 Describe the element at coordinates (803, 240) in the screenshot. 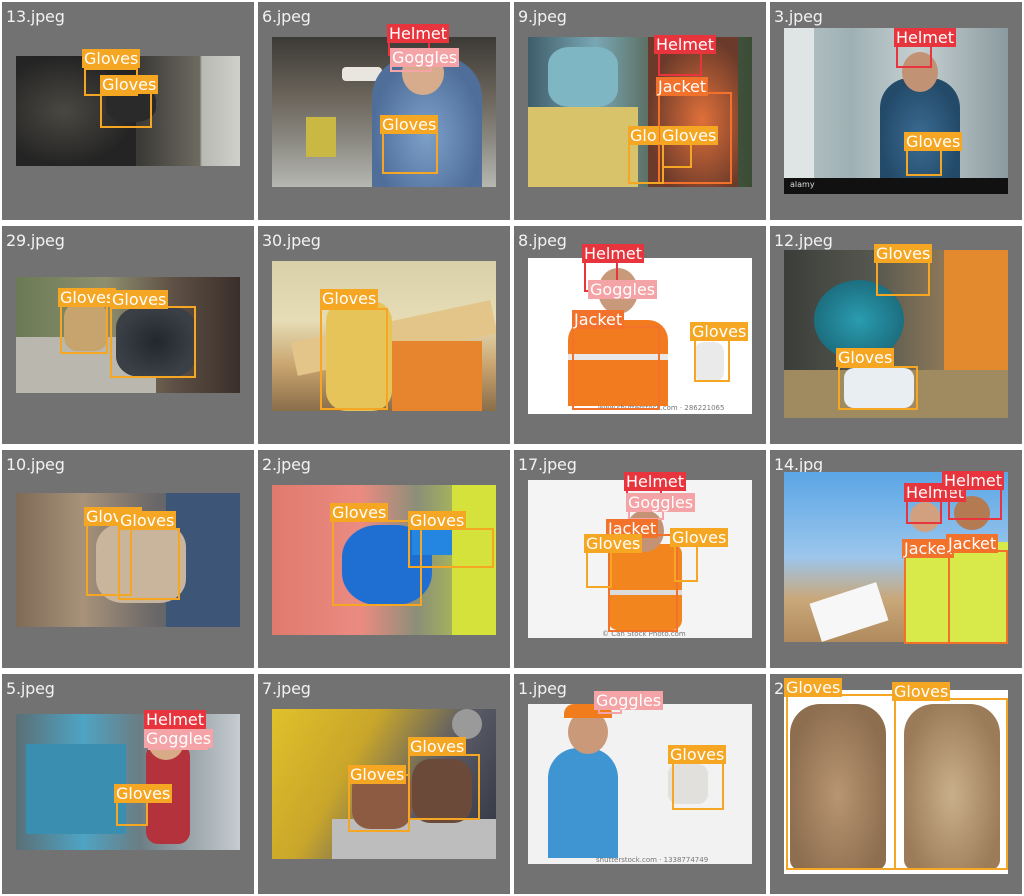

I see `tile-filename: 12.jpeg` at that location.